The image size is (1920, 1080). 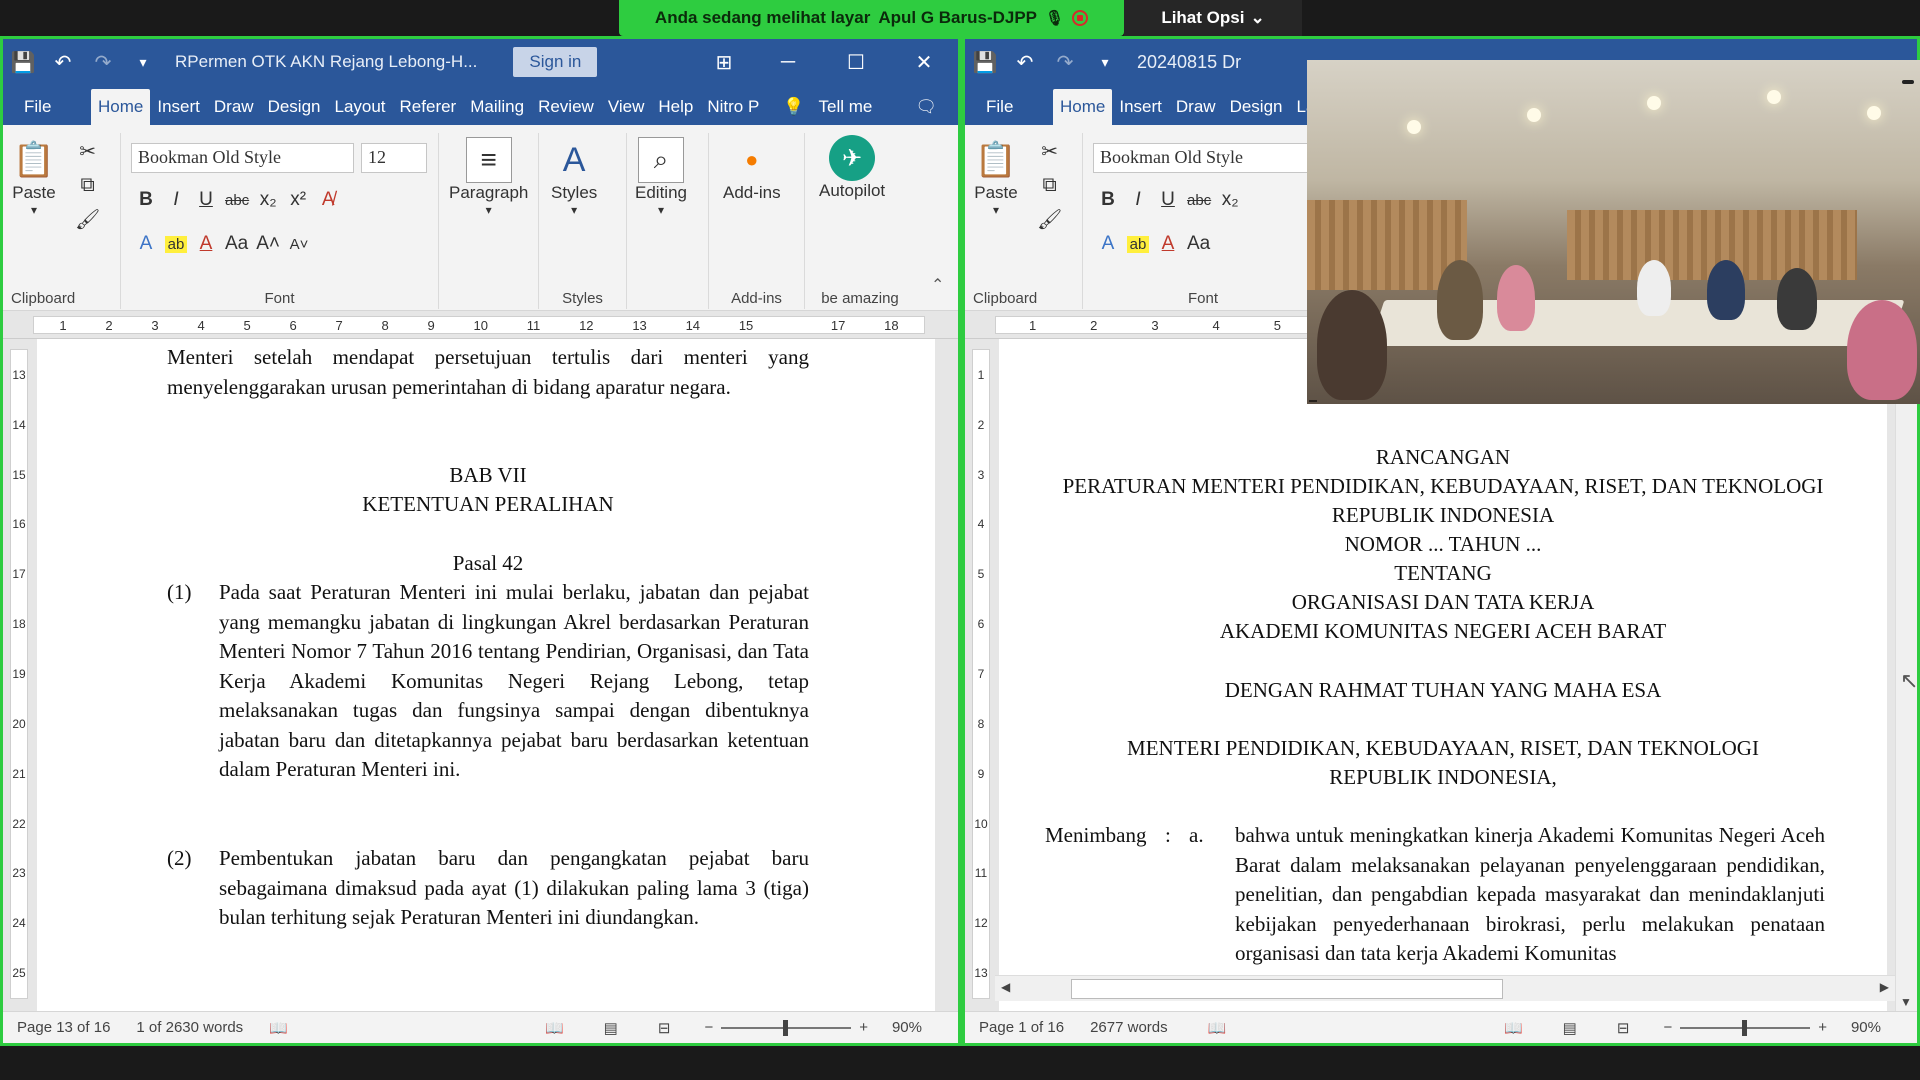 I want to click on maximize-icon: ☐, so click(x=856, y=62).